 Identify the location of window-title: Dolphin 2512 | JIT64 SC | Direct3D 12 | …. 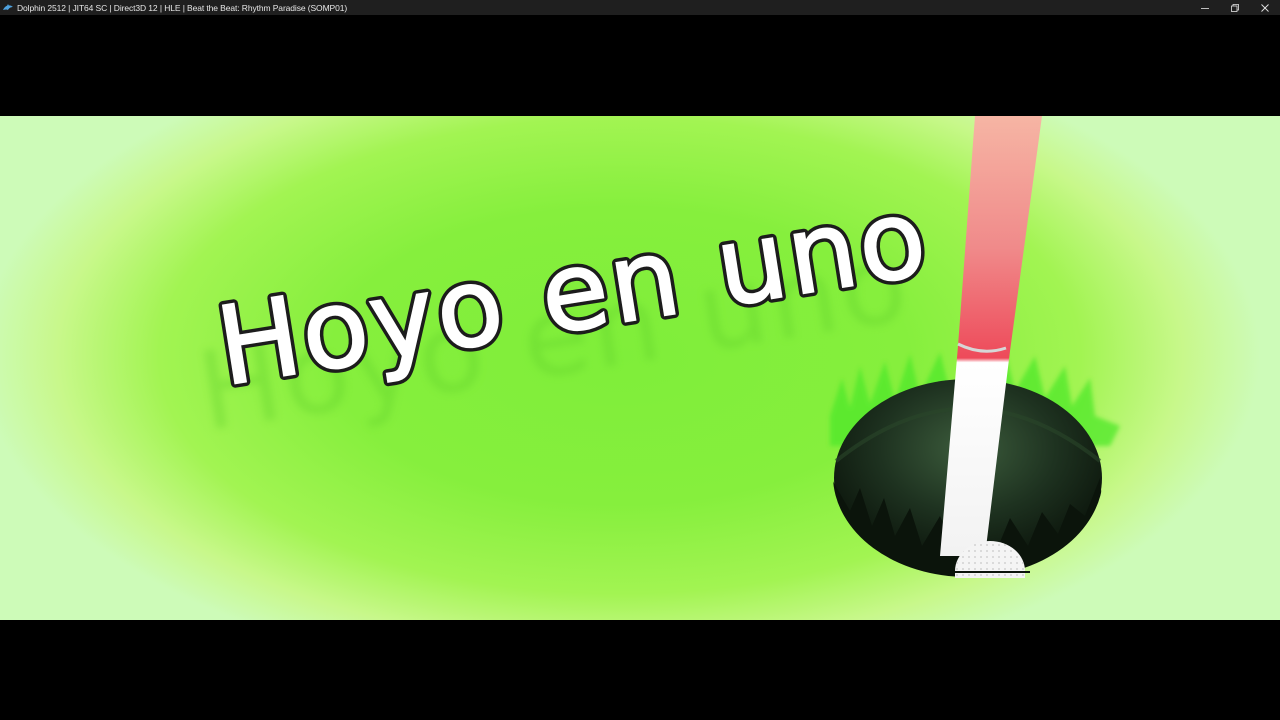
(182, 7).